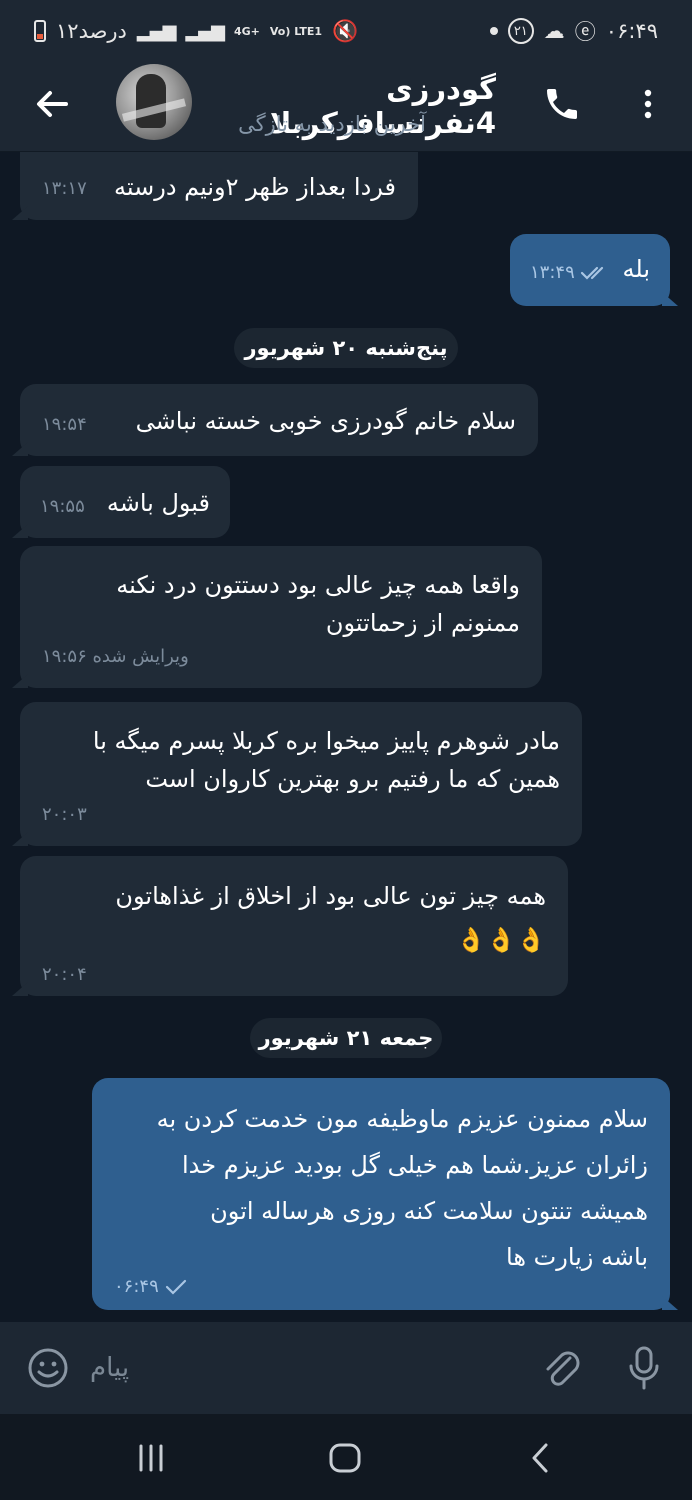  Describe the element at coordinates (156, 31) in the screenshot. I see `signal-icon: ▂▄▆` at that location.